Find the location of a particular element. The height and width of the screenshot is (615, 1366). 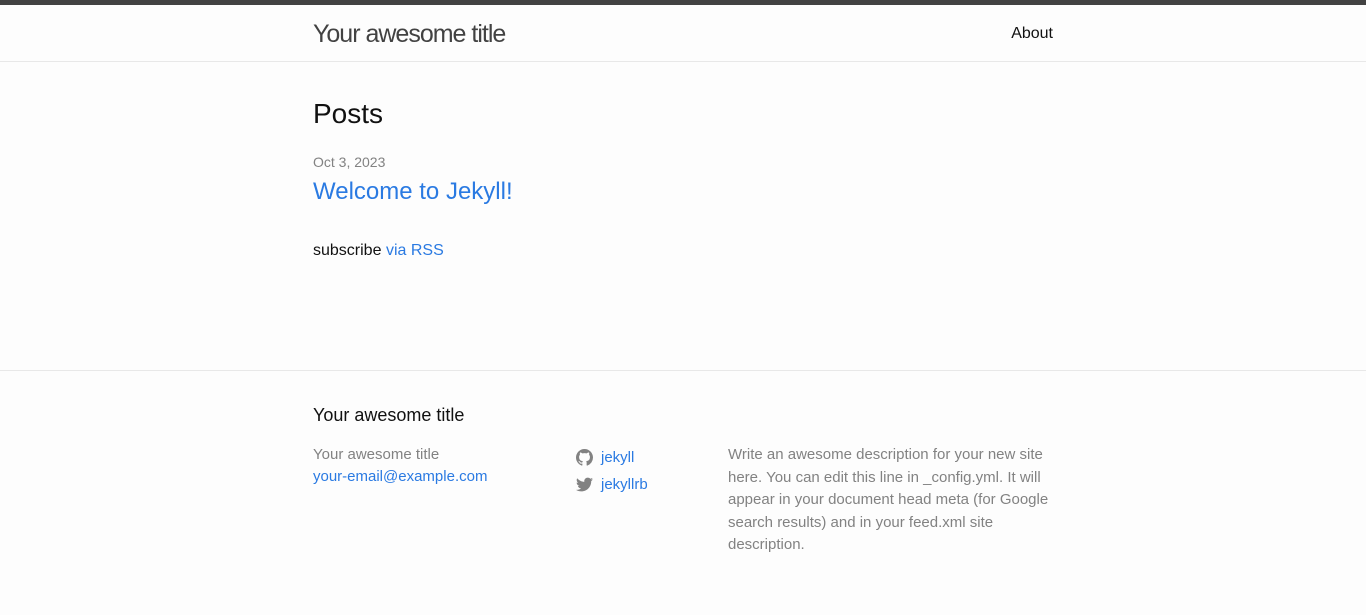

footer-contact-name: Your awesome title is located at coordinates (376, 454).